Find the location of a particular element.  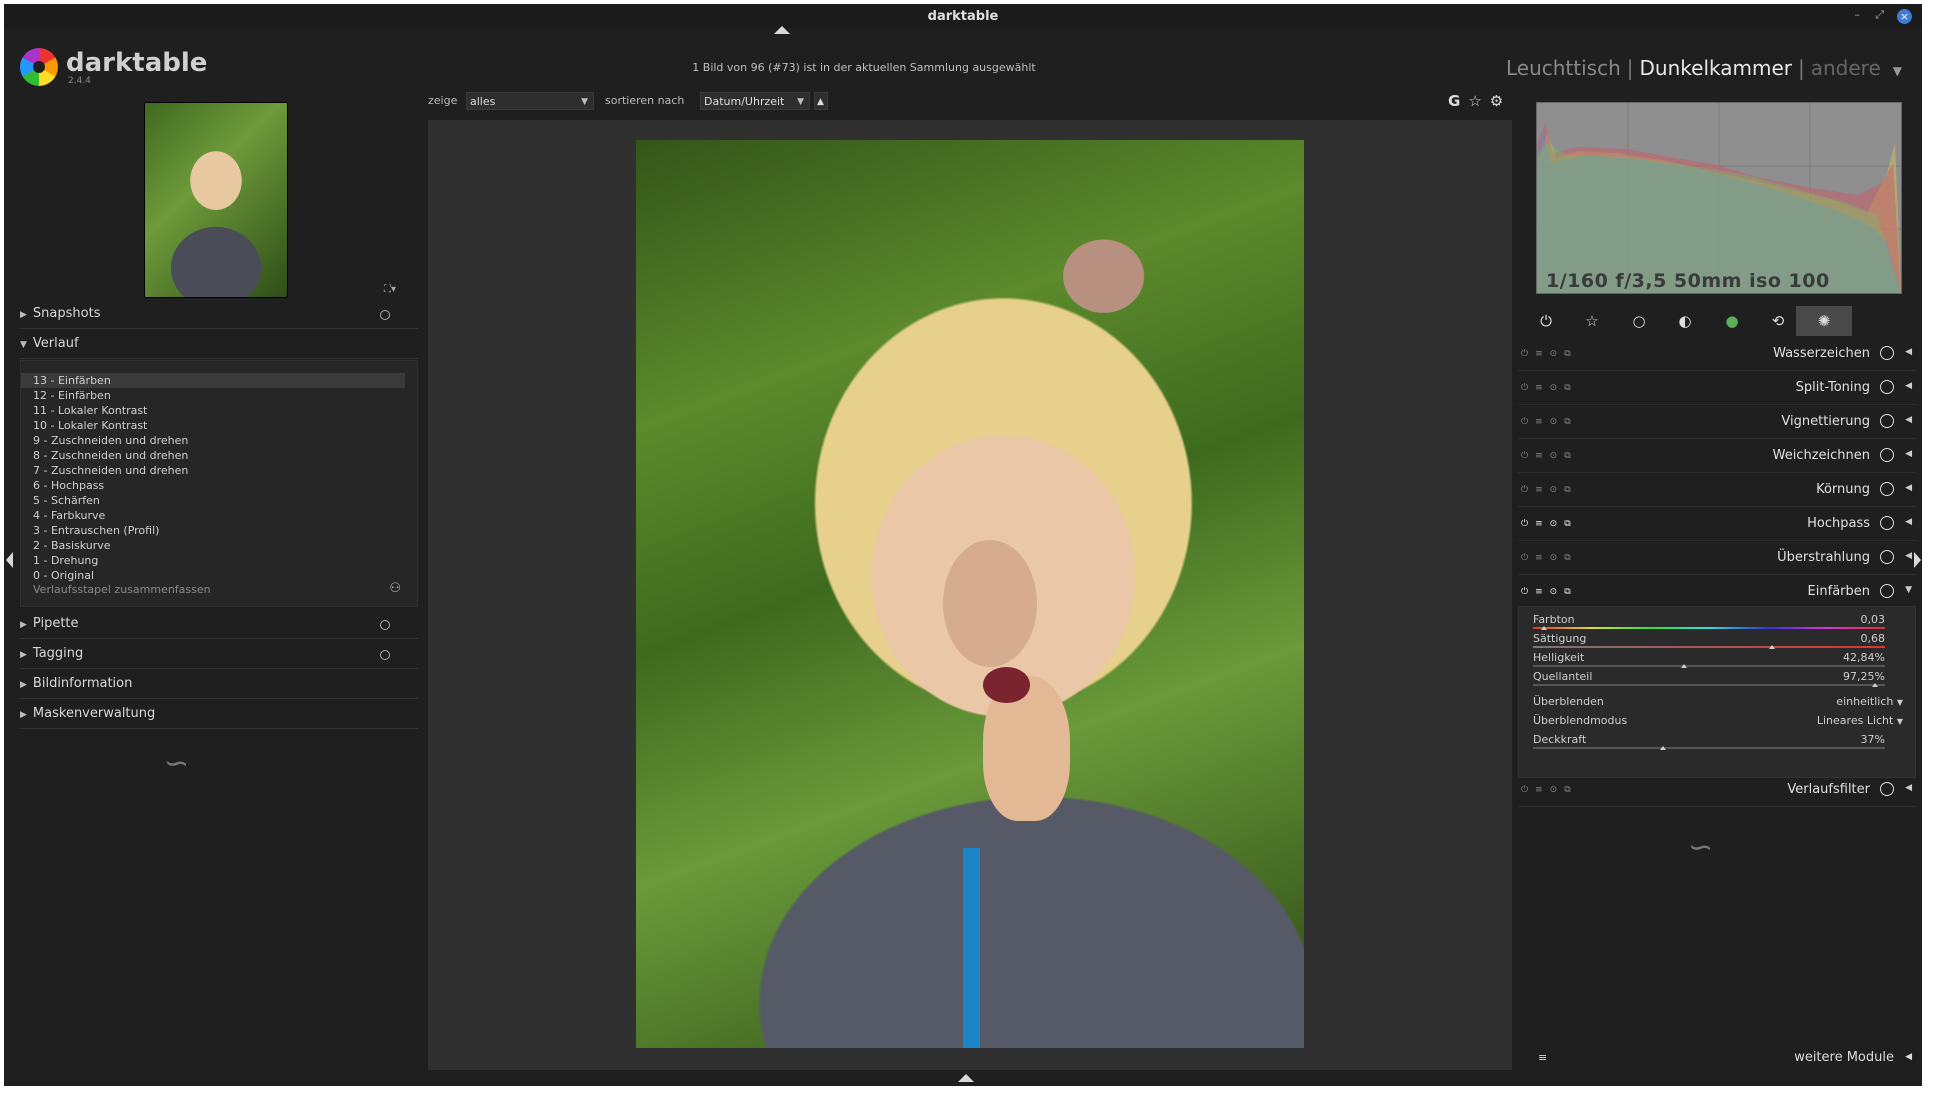

panel-end-ornament: ∽ is located at coordinates (177, 763).